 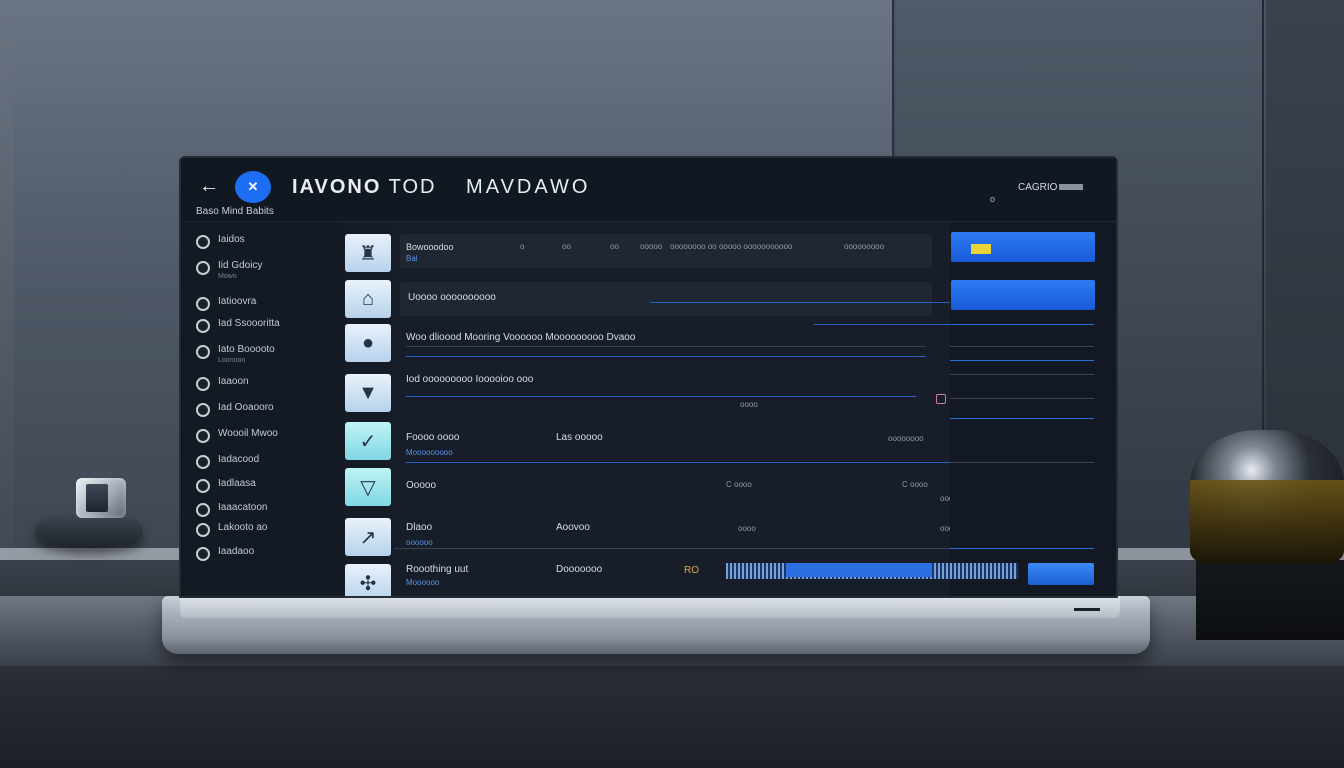 What do you see at coordinates (235, 211) in the screenshot?
I see `page-subtitle: Baso Mind Babits` at bounding box center [235, 211].